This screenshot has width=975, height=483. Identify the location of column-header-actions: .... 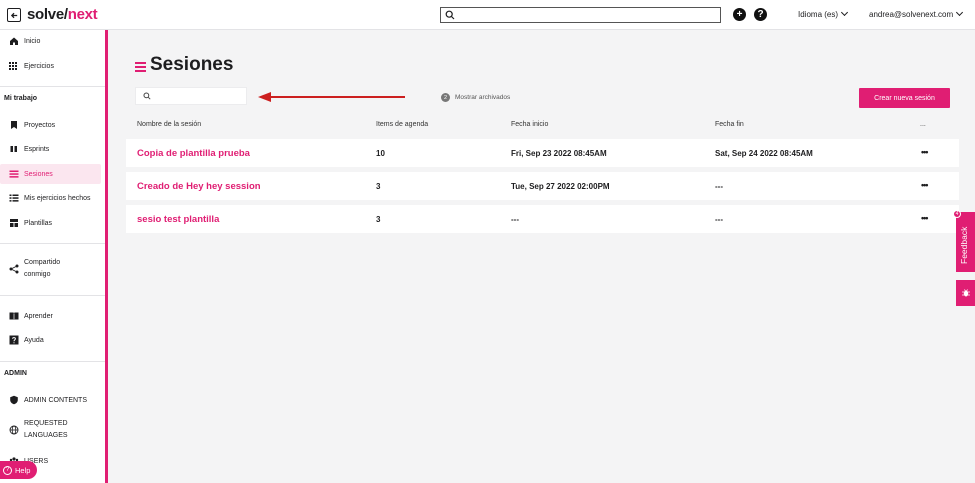
(923, 124).